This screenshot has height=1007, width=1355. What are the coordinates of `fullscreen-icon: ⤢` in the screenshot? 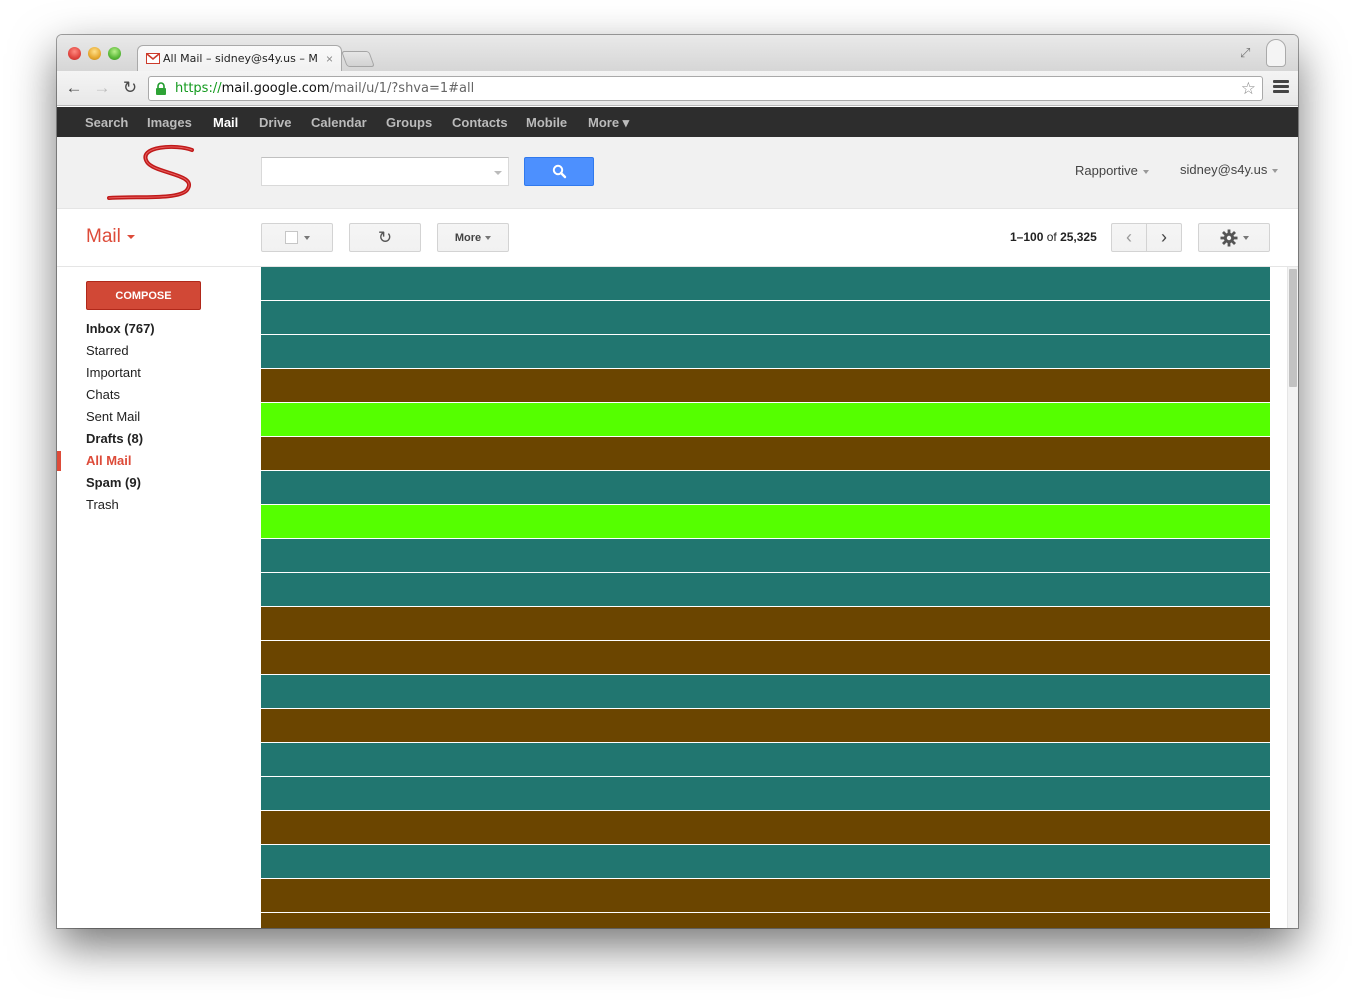 It's located at (1247, 52).